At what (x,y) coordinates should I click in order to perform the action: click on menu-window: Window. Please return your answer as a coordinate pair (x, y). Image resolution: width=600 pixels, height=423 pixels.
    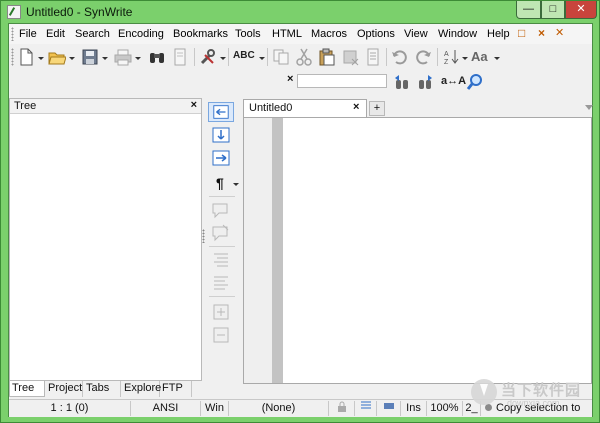
    Looking at the image, I should click on (457, 34).